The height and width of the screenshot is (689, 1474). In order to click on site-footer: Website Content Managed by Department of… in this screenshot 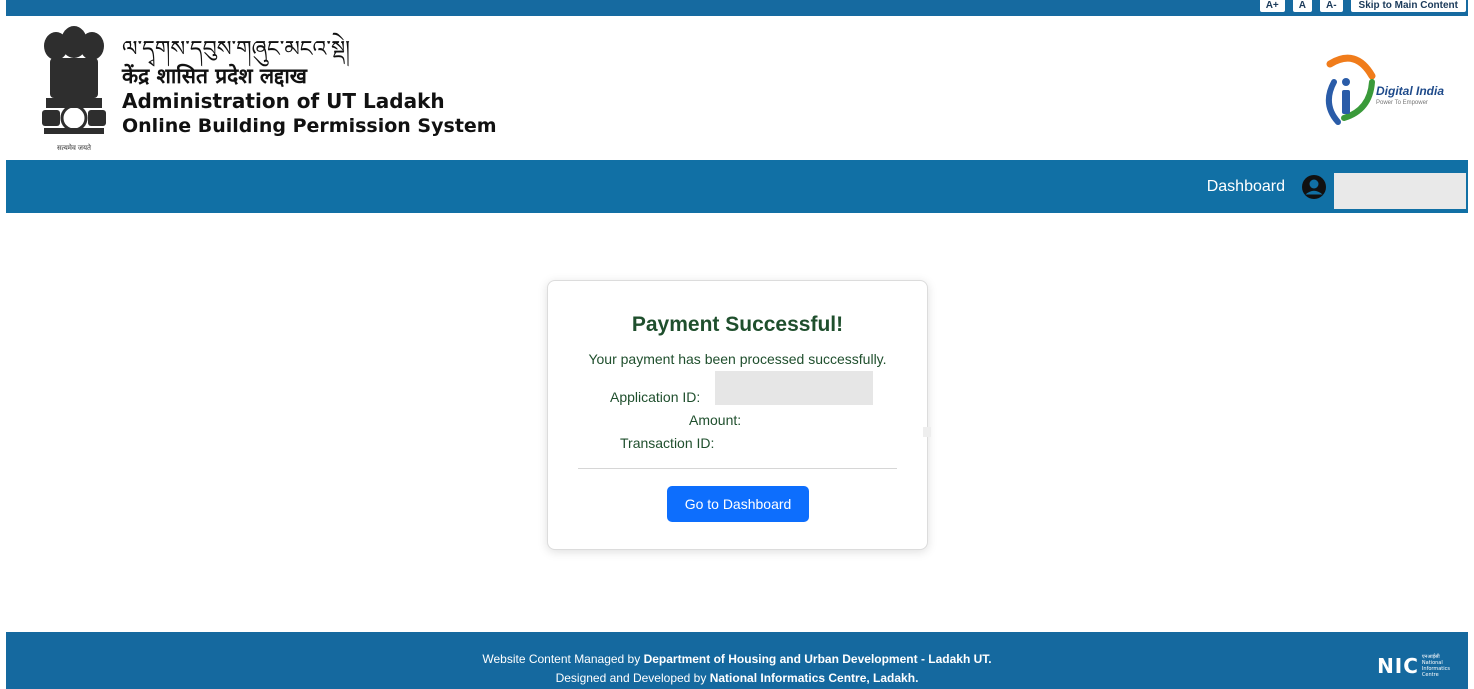, I will do `click(737, 660)`.